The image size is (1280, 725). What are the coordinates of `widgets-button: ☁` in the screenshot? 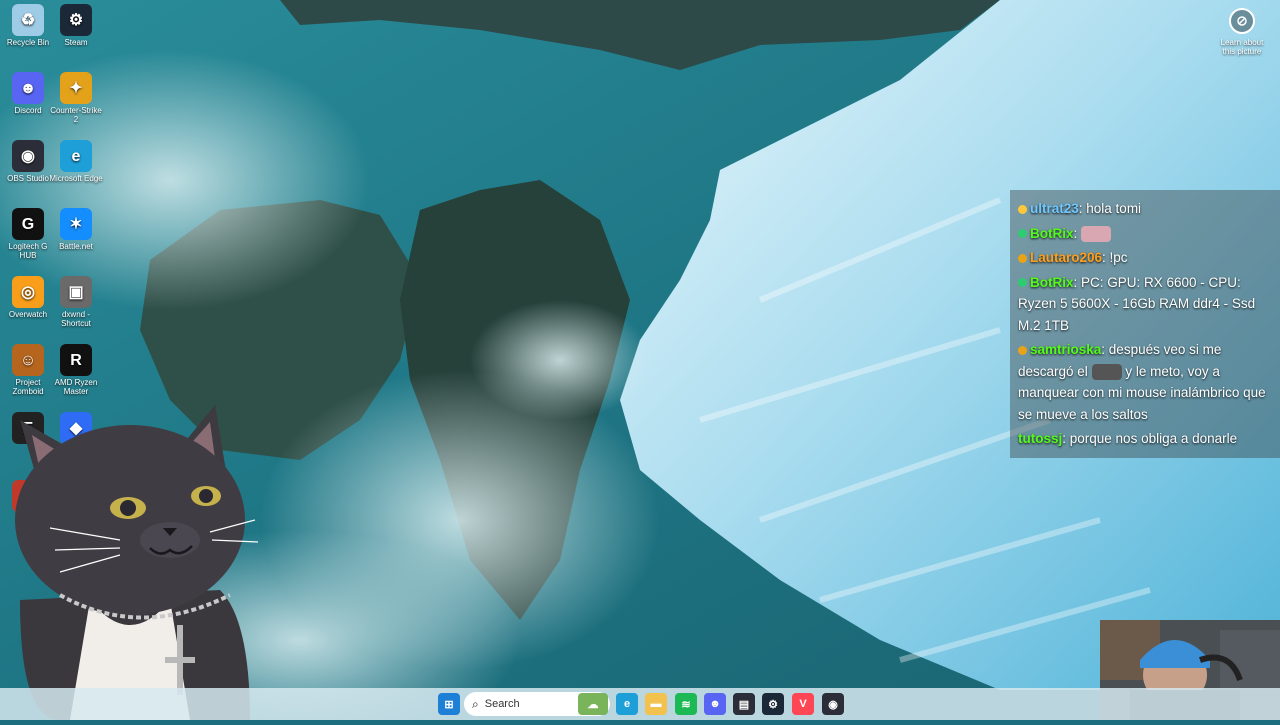 It's located at (593, 704).